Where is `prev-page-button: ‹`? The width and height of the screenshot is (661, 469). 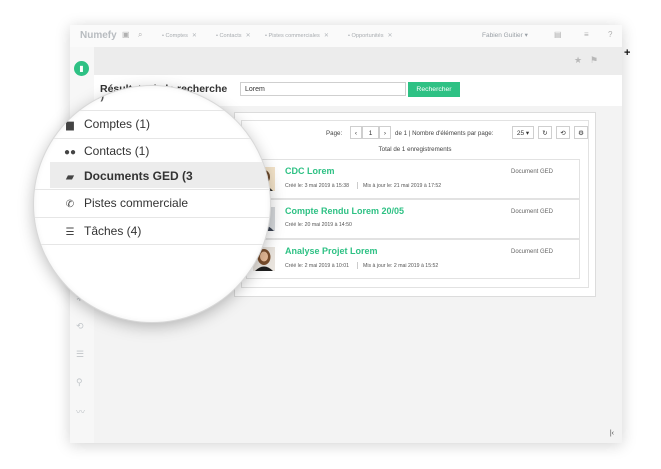
prev-page-button: ‹ is located at coordinates (356, 132).